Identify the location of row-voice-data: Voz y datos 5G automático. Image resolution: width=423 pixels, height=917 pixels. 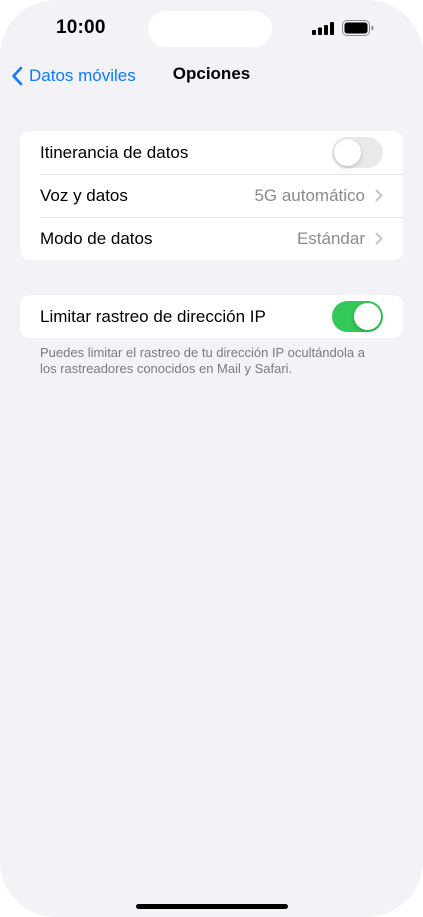
(211, 195).